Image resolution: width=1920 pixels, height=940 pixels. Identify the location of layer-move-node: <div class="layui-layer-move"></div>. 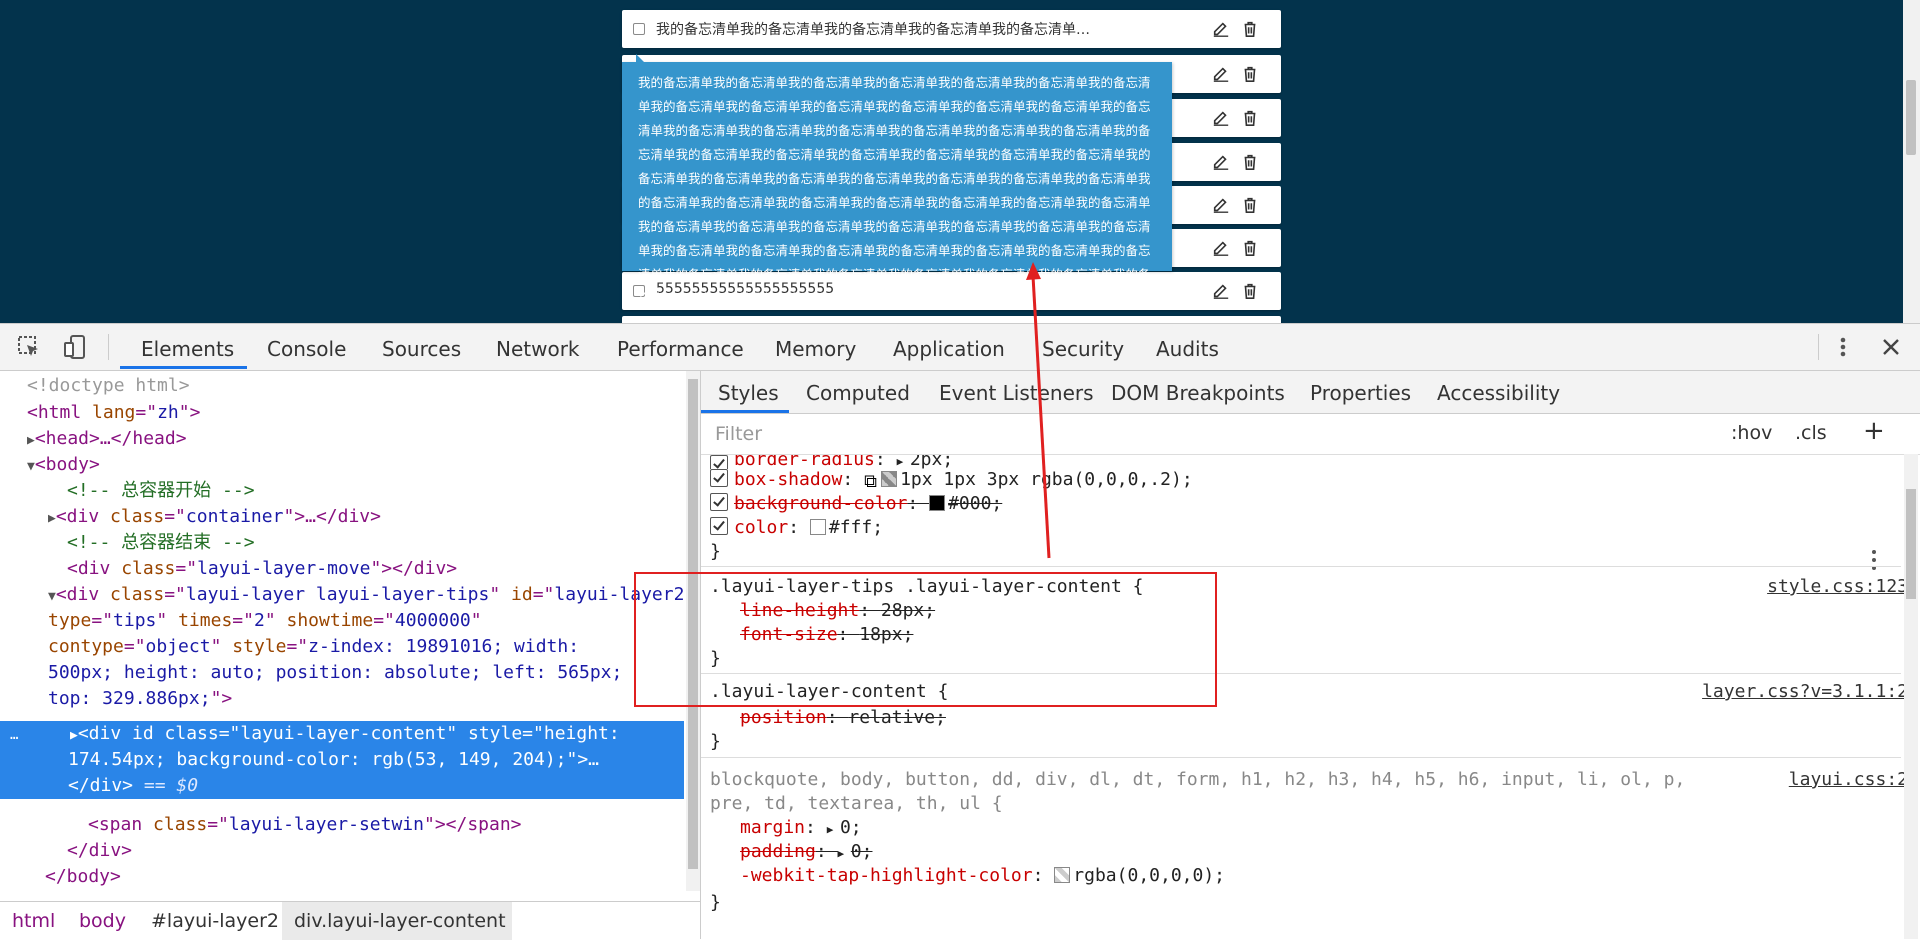
(262, 569).